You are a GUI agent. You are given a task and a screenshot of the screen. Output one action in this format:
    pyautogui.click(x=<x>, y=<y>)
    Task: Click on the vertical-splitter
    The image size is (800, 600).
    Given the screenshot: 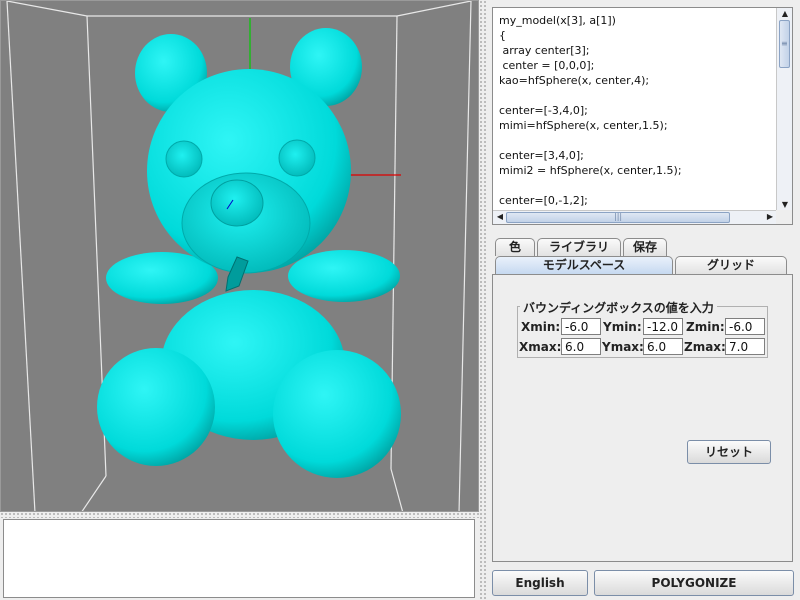 What is the action you would take?
    pyautogui.click(x=483, y=300)
    